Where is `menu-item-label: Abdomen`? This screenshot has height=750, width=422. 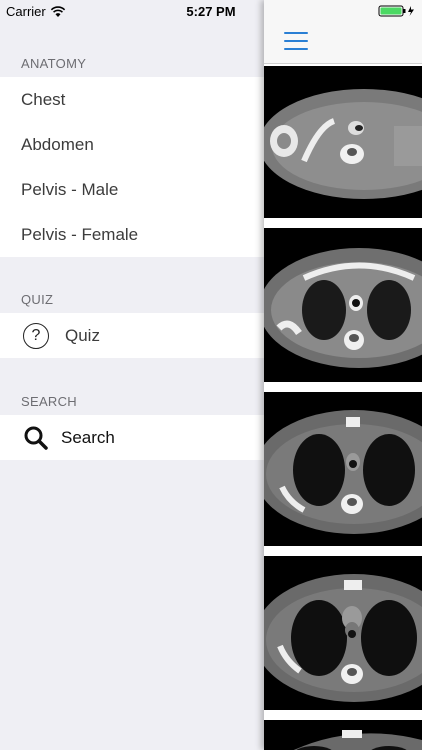 menu-item-label: Abdomen is located at coordinates (57, 144).